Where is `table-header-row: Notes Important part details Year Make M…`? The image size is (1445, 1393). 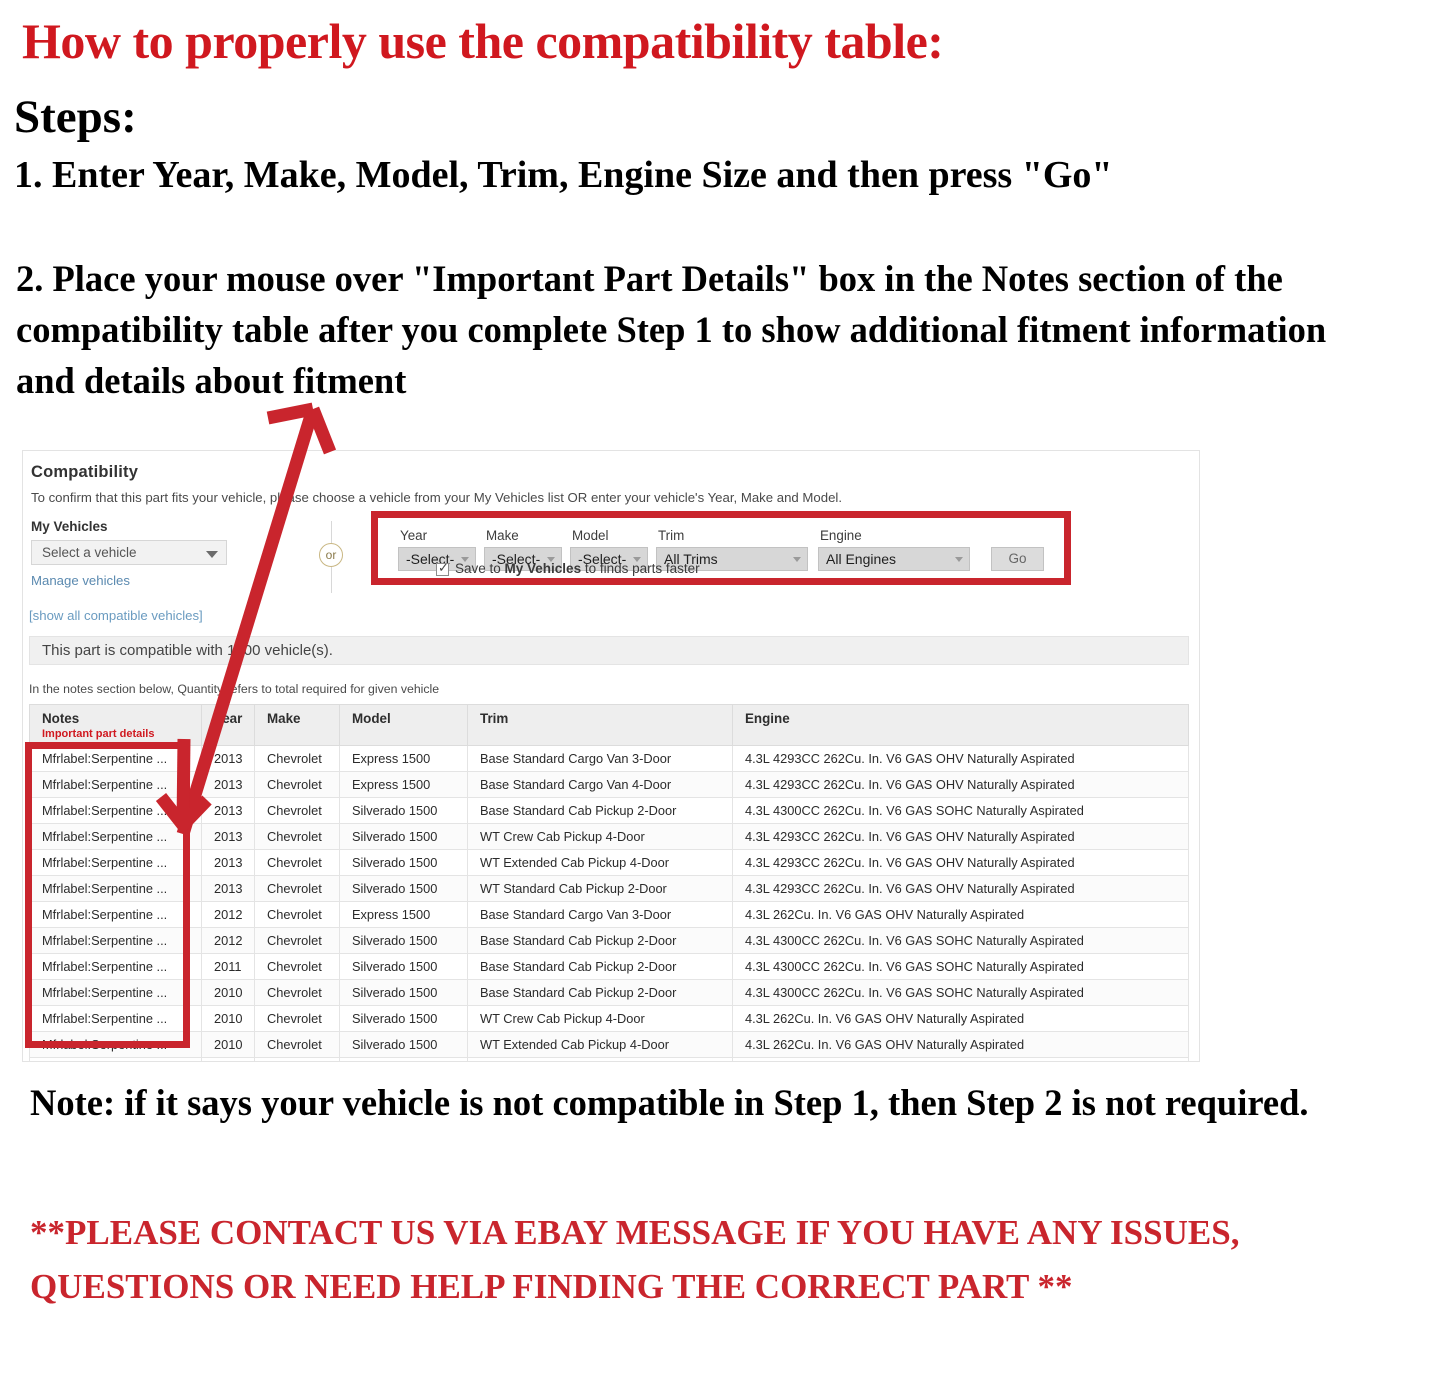
table-header-row: Notes Important part details Year Make M… is located at coordinates (609, 725).